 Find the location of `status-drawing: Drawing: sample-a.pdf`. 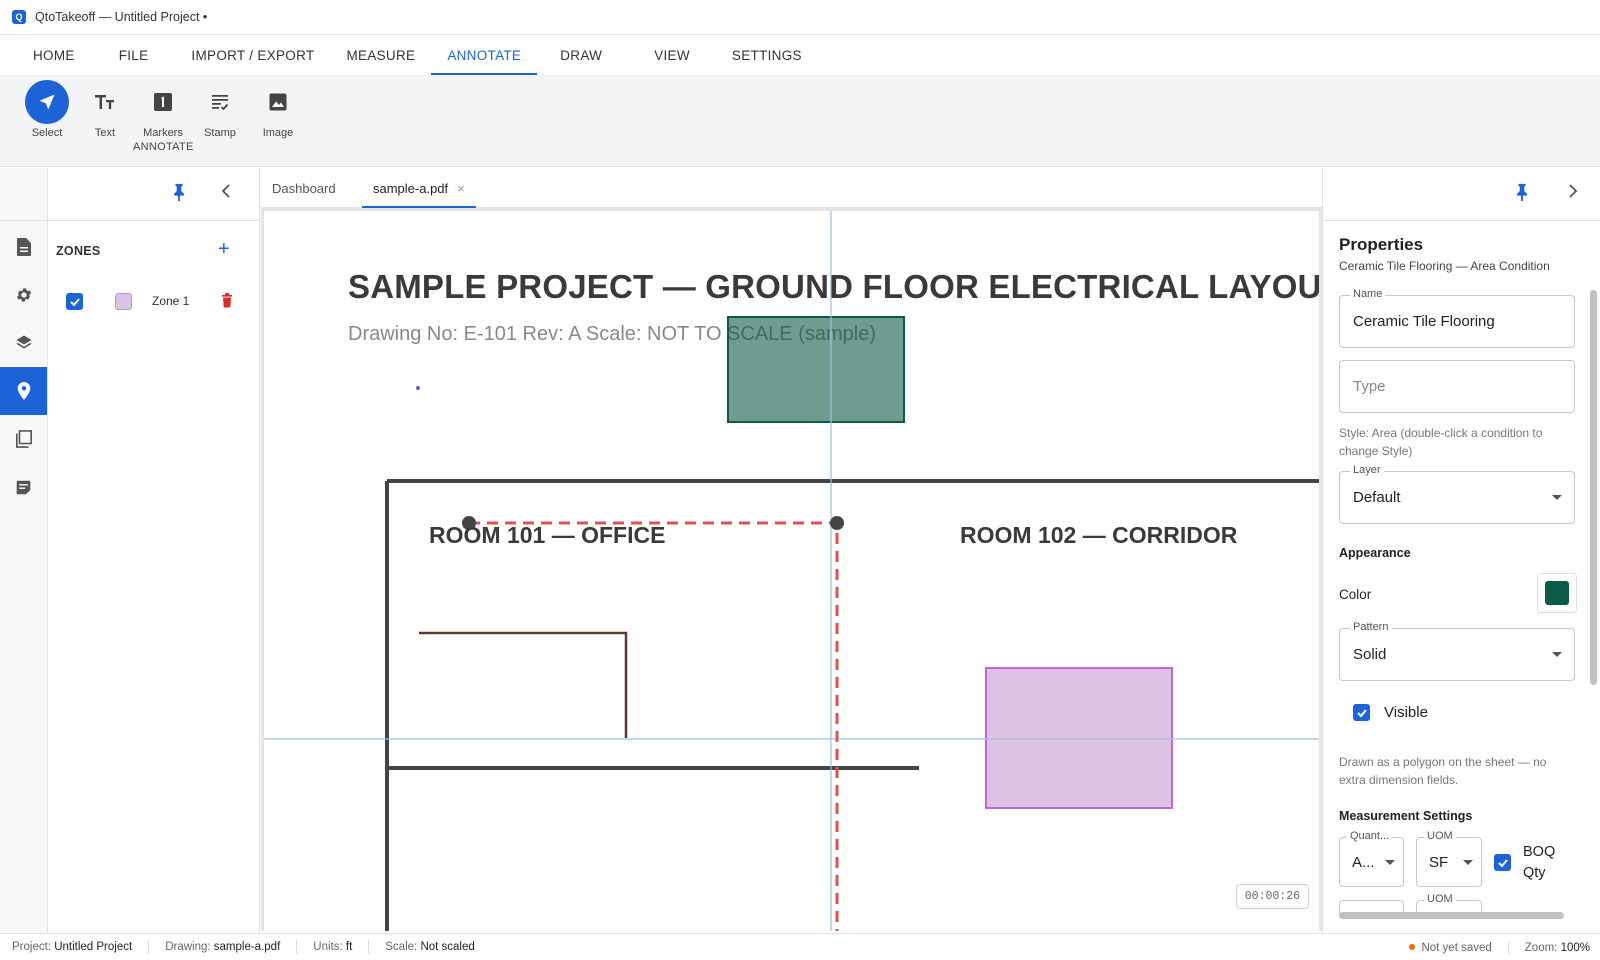

status-drawing: Drawing: sample-a.pdf is located at coordinates (223, 947).